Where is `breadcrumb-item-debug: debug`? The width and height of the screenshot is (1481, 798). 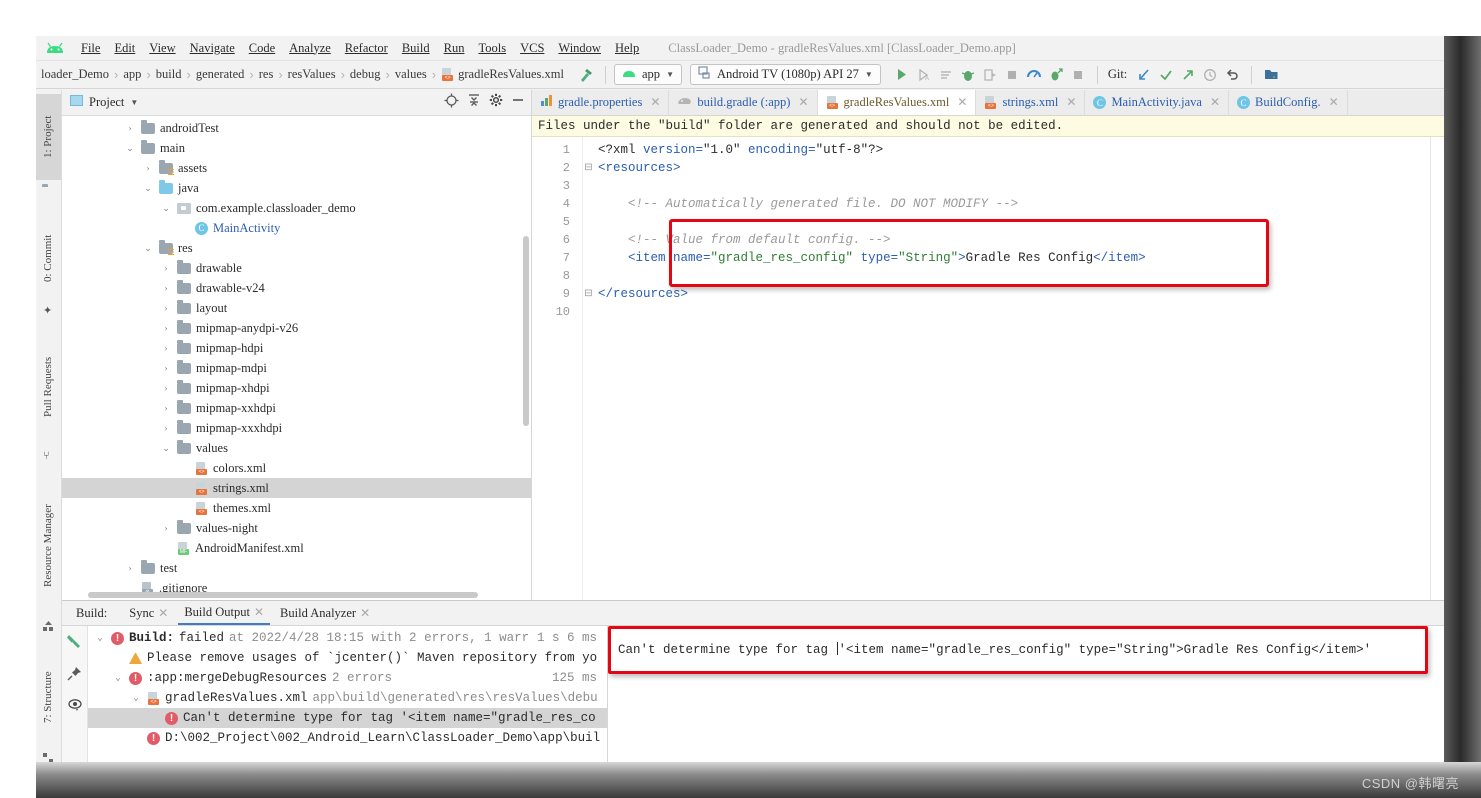 breadcrumb-item-debug: debug is located at coordinates (365, 74).